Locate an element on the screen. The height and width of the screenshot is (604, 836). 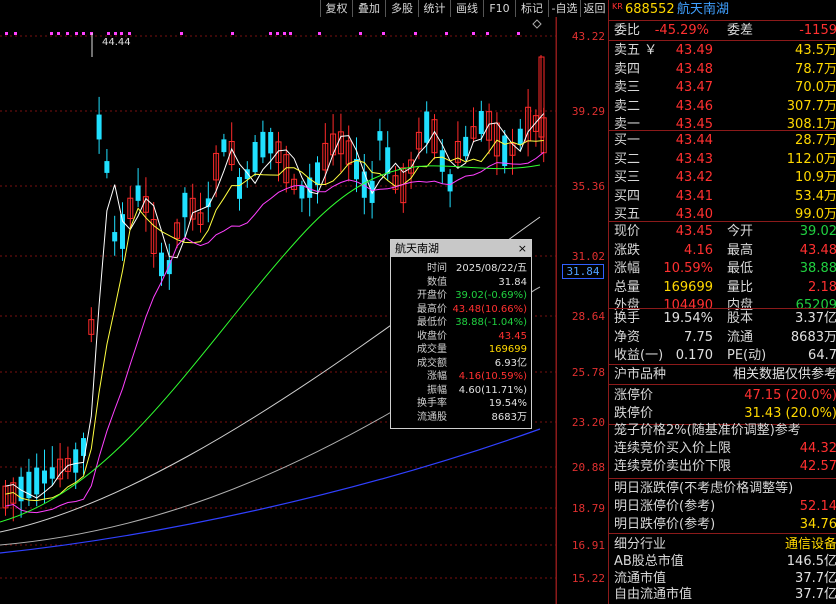
ask-label: 卖四 is located at coordinates (627, 69).